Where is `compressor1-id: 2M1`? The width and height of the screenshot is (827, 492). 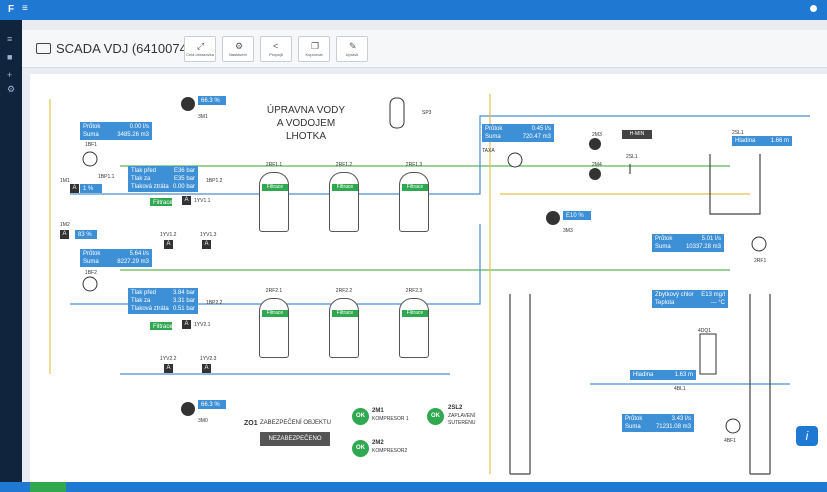 compressor1-id: 2M1 is located at coordinates (378, 411).